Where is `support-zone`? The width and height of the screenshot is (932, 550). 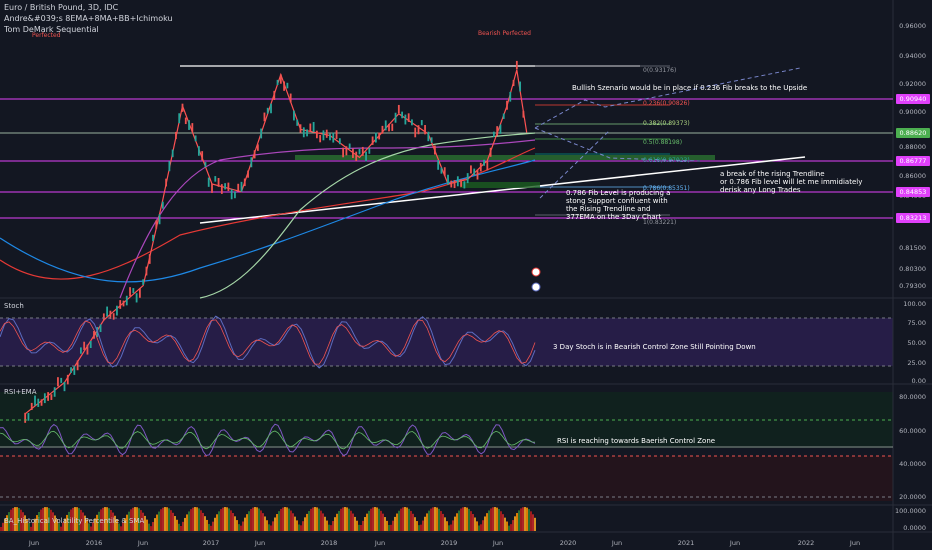
support-zone is located at coordinates (500, 185).